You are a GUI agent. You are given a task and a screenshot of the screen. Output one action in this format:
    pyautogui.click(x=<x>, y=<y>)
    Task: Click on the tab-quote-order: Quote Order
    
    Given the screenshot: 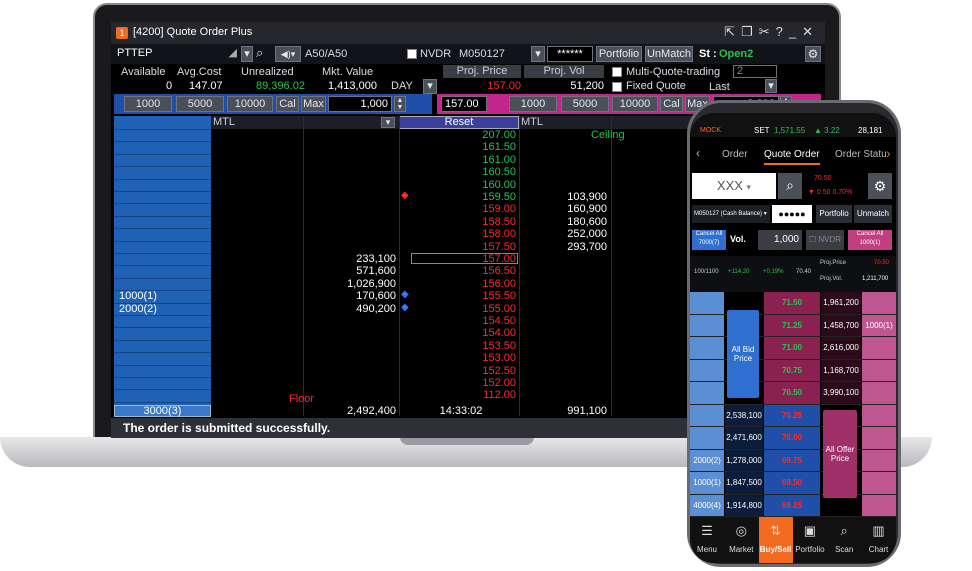 What is the action you would take?
    pyautogui.click(x=792, y=157)
    